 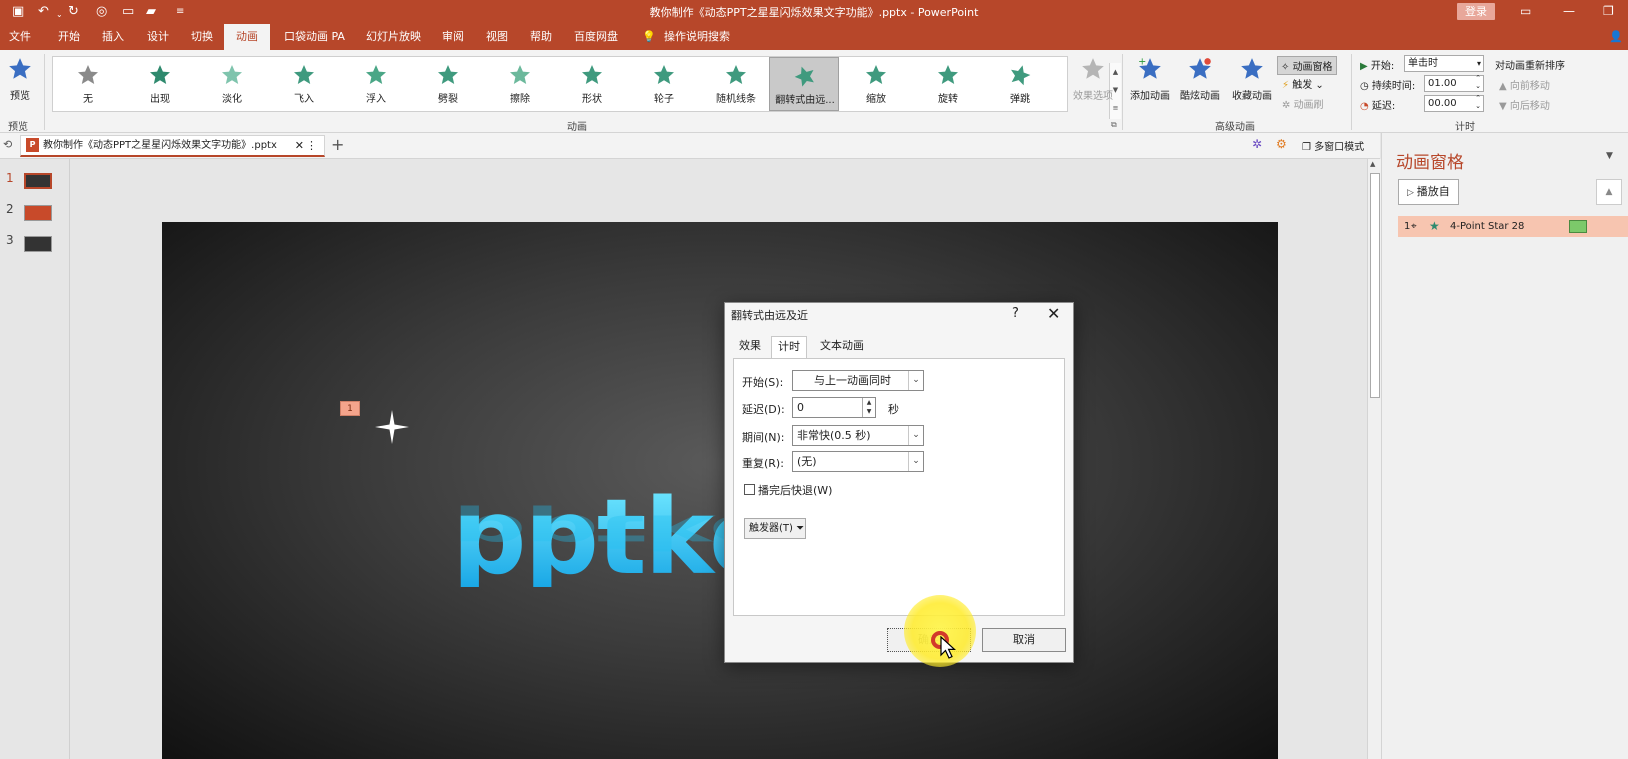 What do you see at coordinates (749, 489) in the screenshot?
I see `rewind-checkbox` at bounding box center [749, 489].